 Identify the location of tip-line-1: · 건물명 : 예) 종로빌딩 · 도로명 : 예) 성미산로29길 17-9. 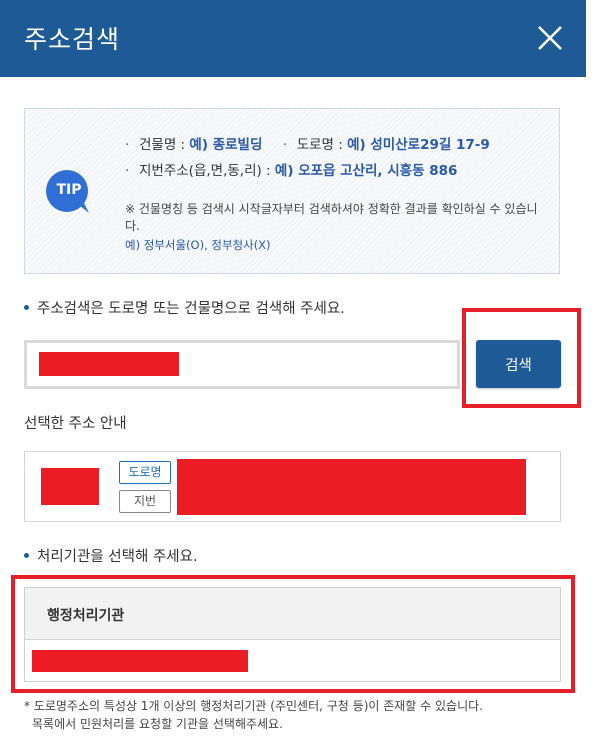
(307, 145).